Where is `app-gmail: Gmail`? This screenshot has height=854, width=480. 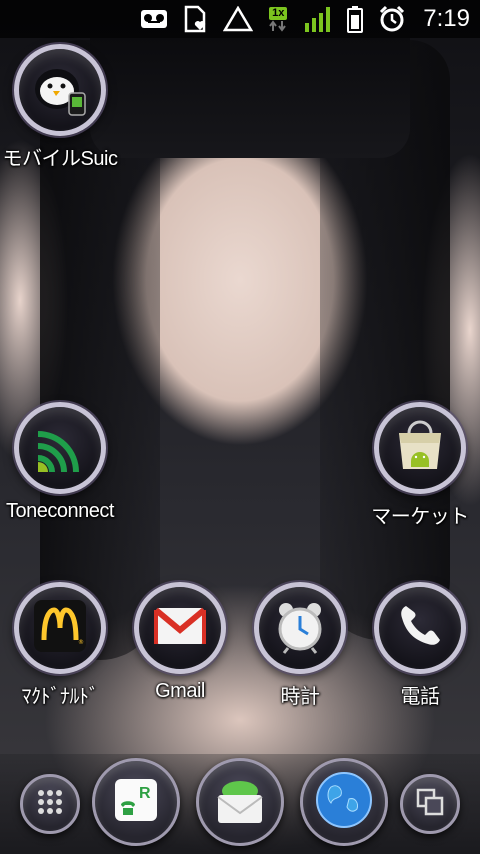 app-gmail: Gmail is located at coordinates (180, 652).